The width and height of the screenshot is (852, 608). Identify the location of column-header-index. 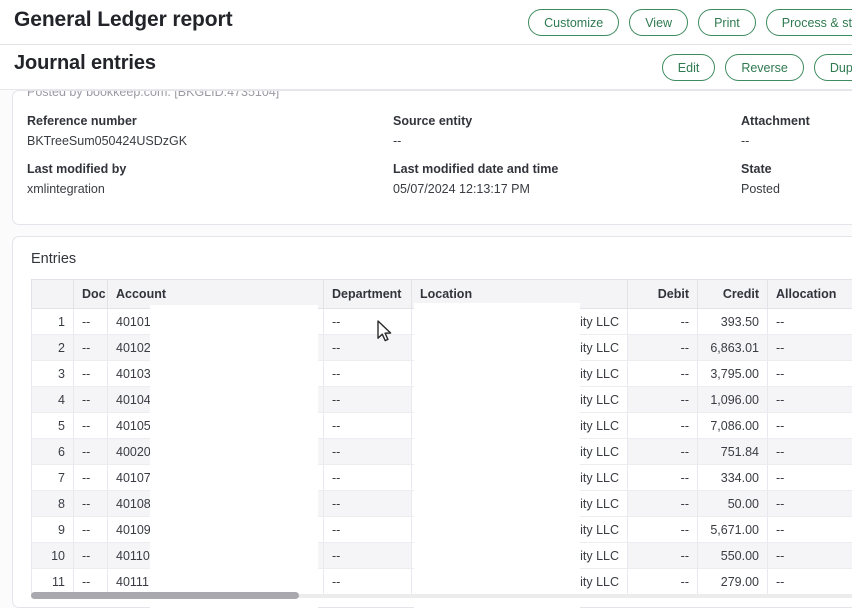
(52, 294).